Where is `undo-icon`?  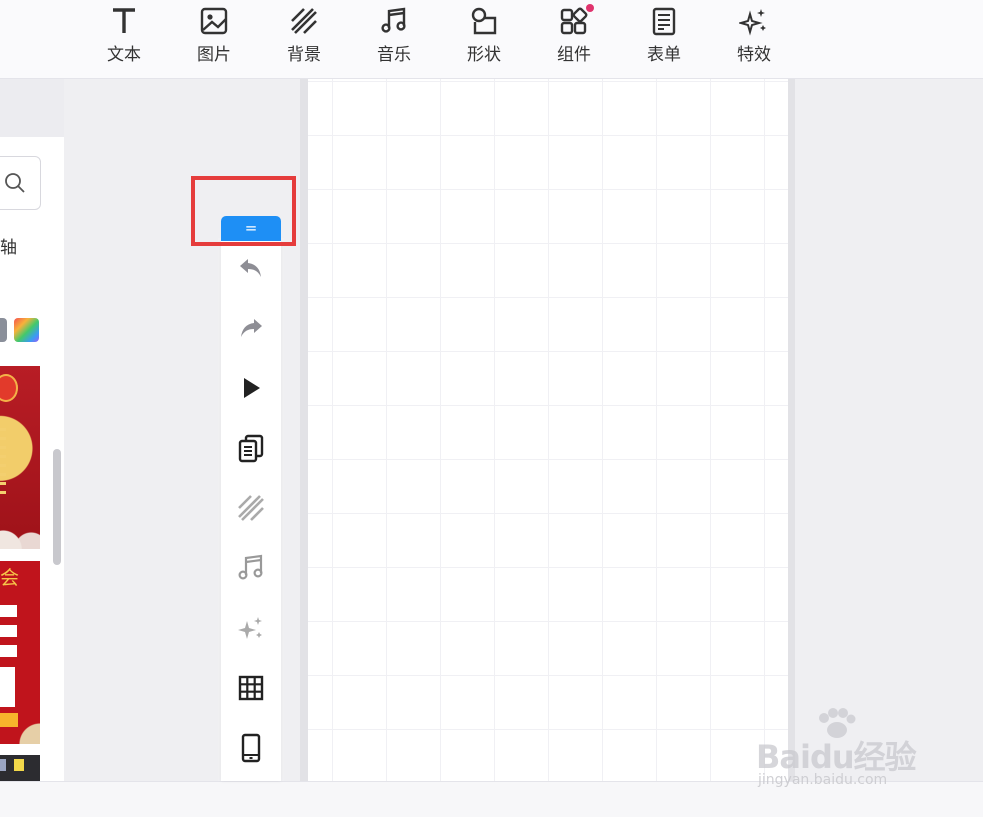
undo-icon is located at coordinates (250, 268).